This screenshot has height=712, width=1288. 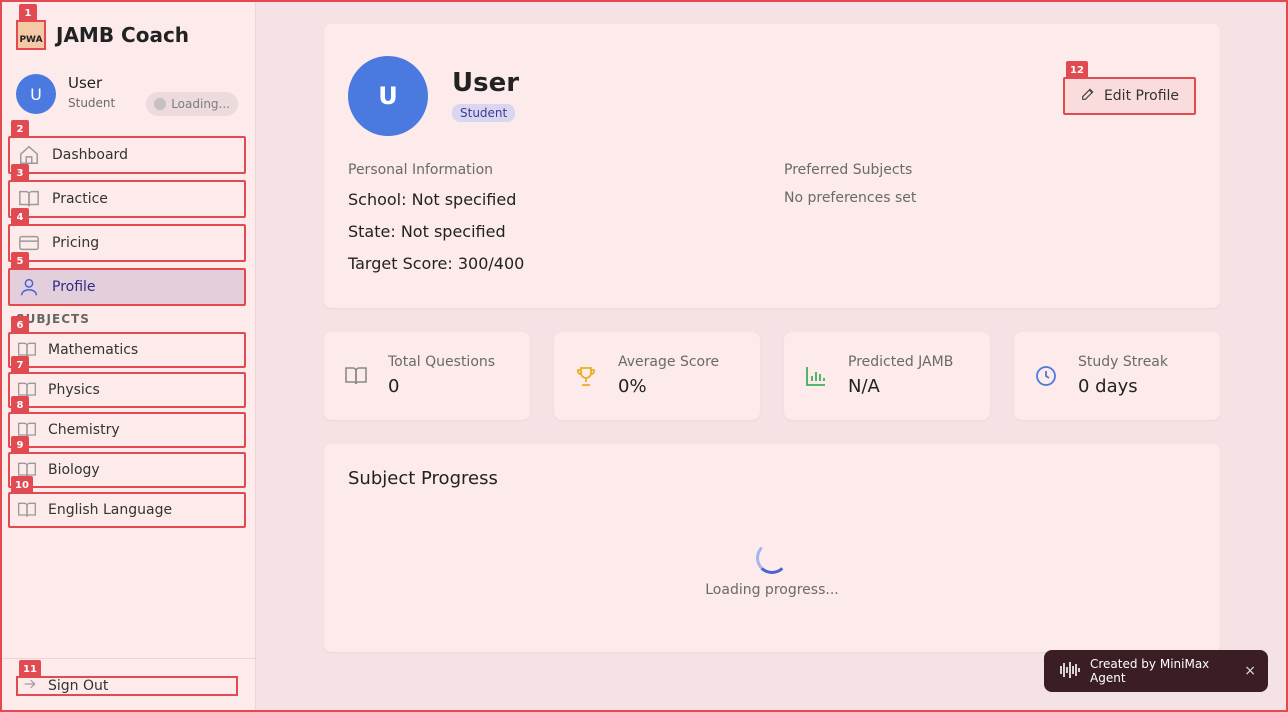 I want to click on subject-label: English Language, so click(x=110, y=510).